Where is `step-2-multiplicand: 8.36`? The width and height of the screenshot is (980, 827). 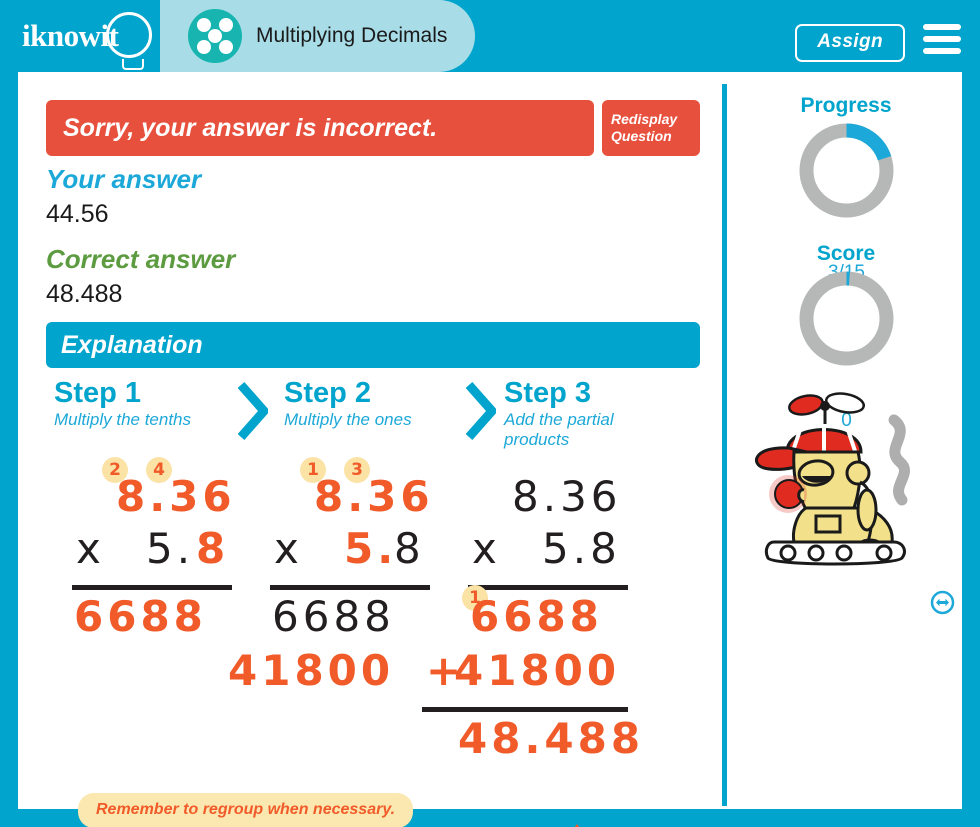
step-2-multiplicand: 8.36 is located at coordinates (374, 496).